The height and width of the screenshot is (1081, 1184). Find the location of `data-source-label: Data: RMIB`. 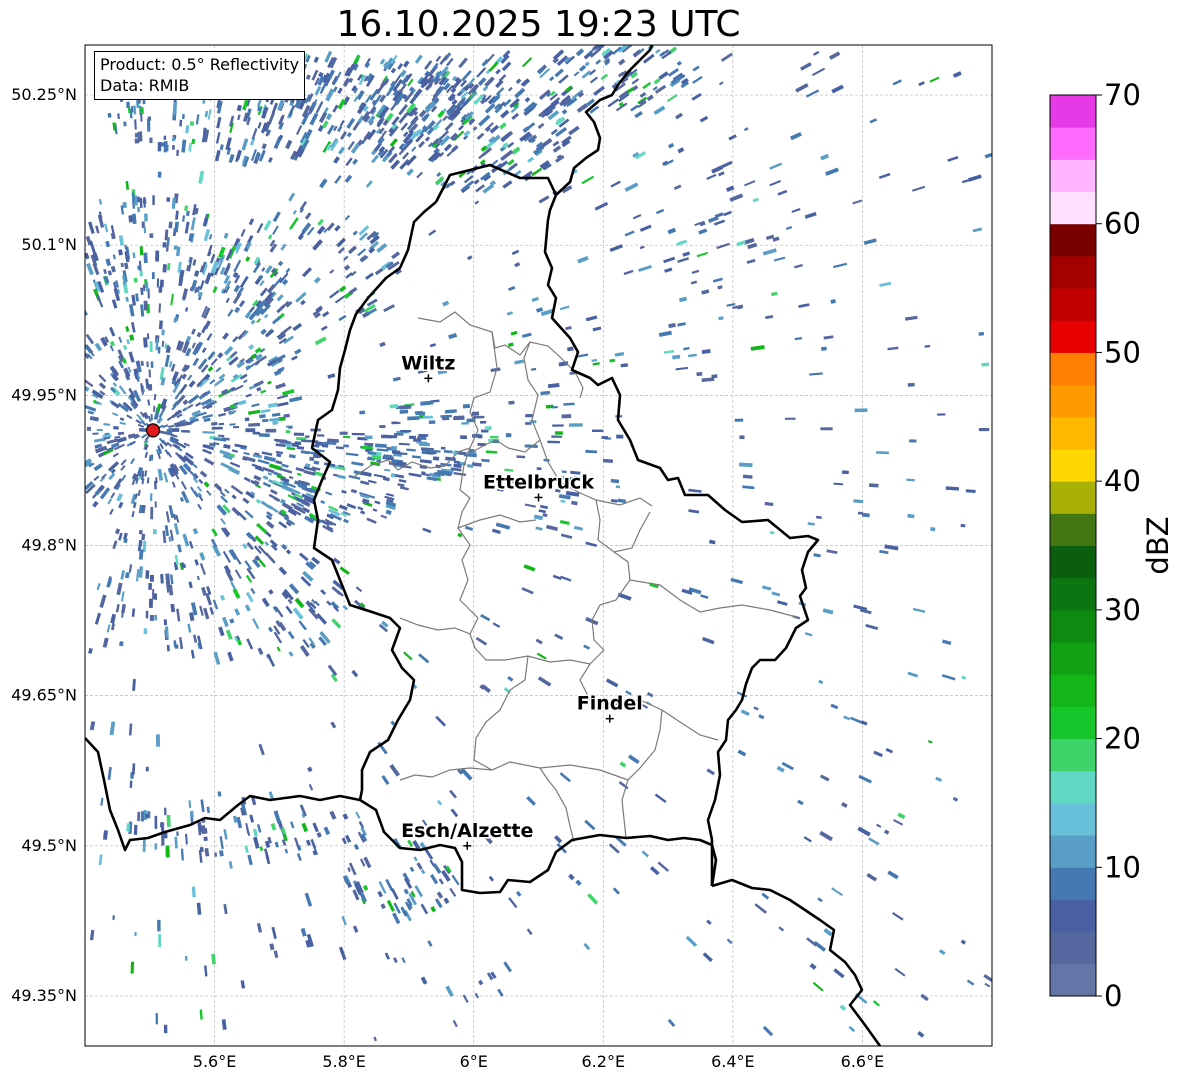

data-source-label: Data: RMIB is located at coordinates (145, 85).